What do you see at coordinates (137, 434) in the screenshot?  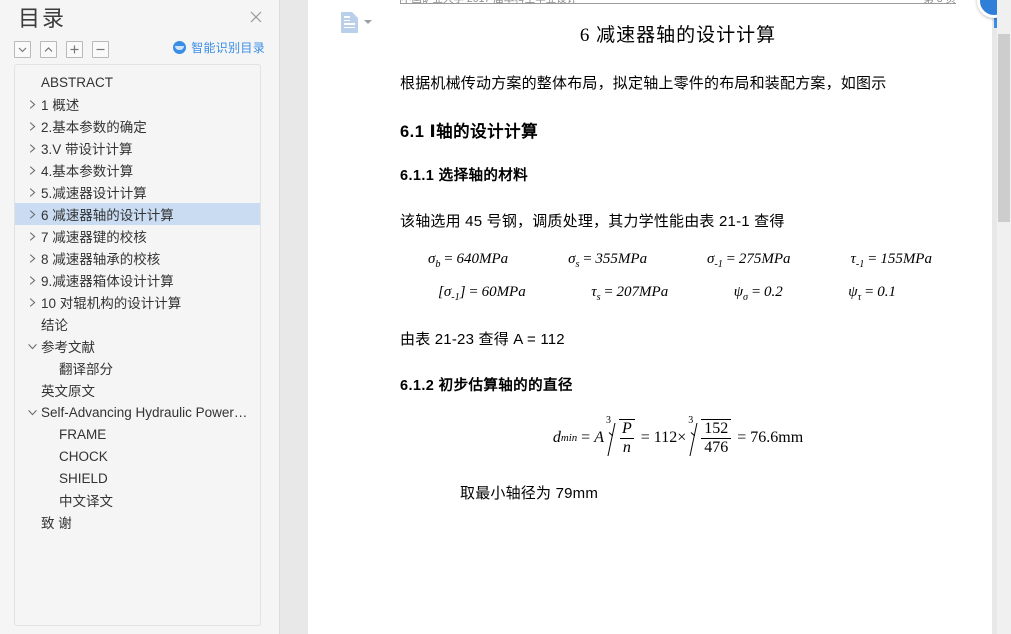 I see `toc-item: FRAME` at bounding box center [137, 434].